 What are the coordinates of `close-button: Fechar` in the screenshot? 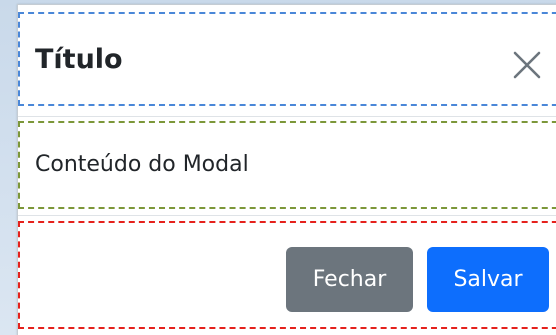 It's located at (349, 279).